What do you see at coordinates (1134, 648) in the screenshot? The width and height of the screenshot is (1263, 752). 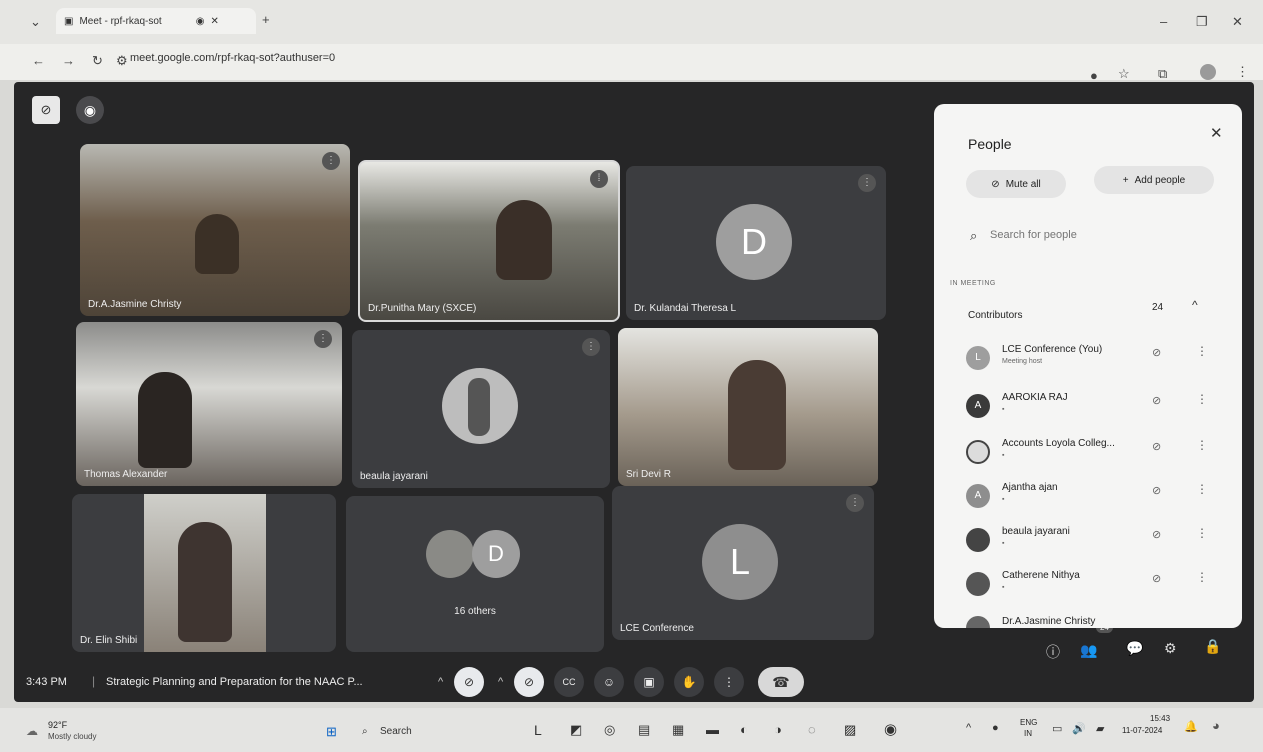 I see `chat-icon: 💬` at bounding box center [1134, 648].